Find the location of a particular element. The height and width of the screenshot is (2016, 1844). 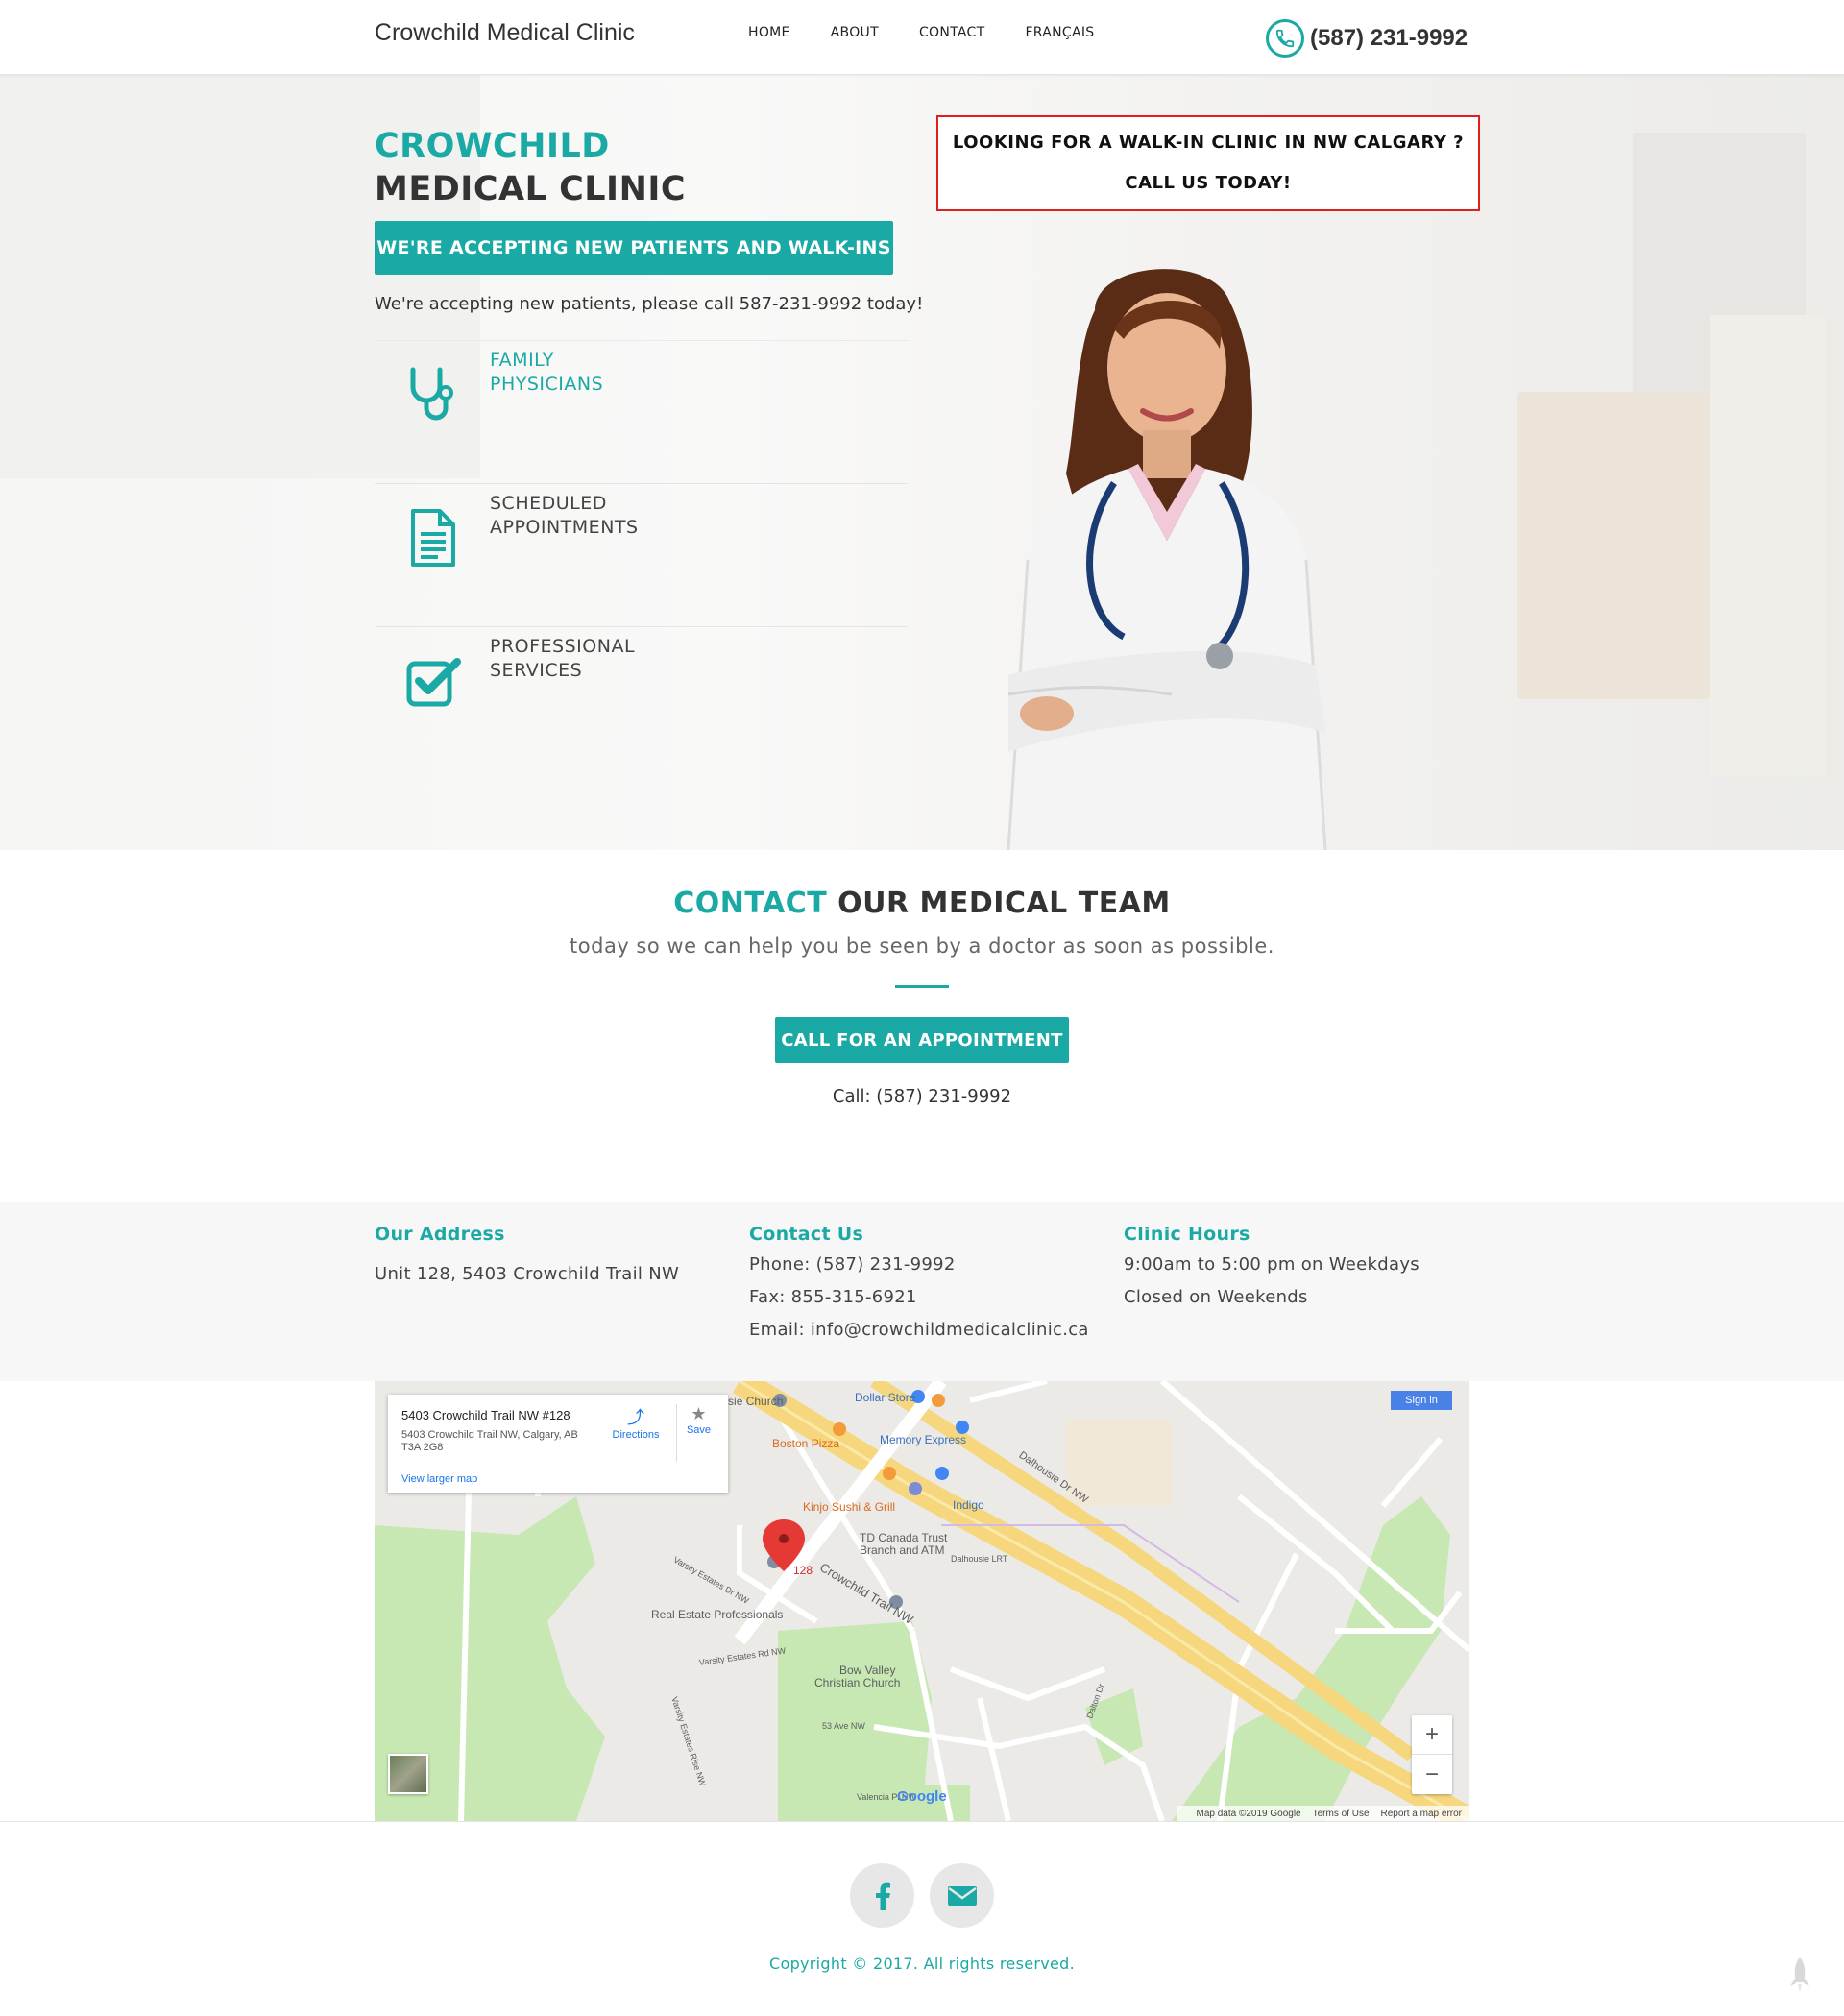

map-label: Boston Pizza is located at coordinates (806, 1443).